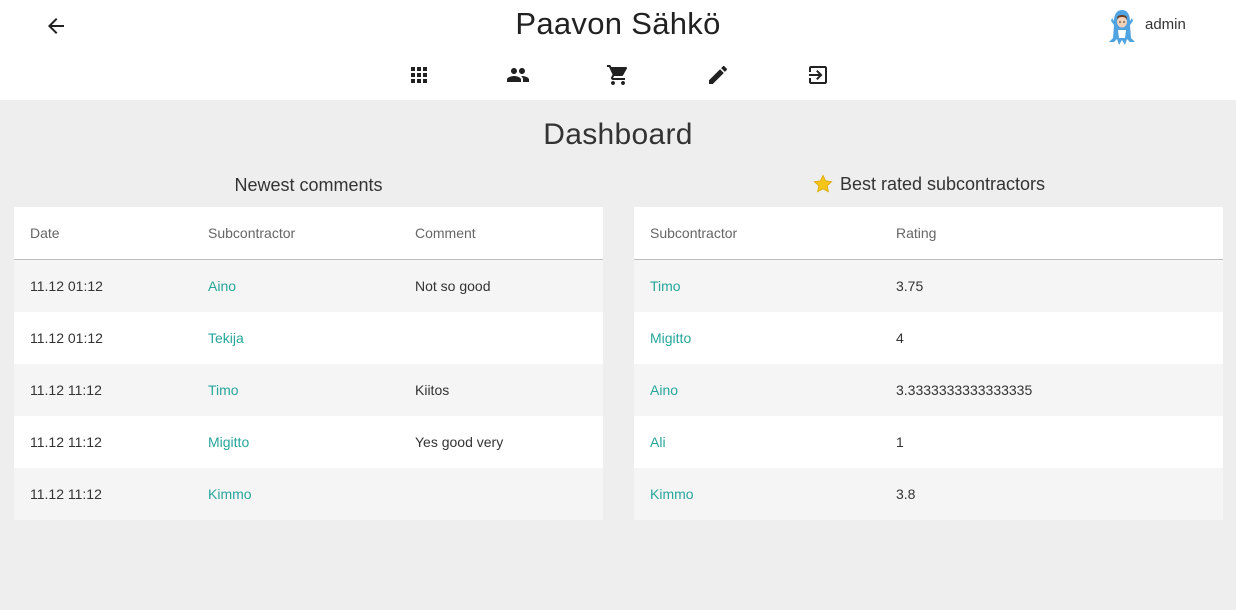  Describe the element at coordinates (501, 442) in the screenshot. I see `comment-text: Yes good very` at that location.